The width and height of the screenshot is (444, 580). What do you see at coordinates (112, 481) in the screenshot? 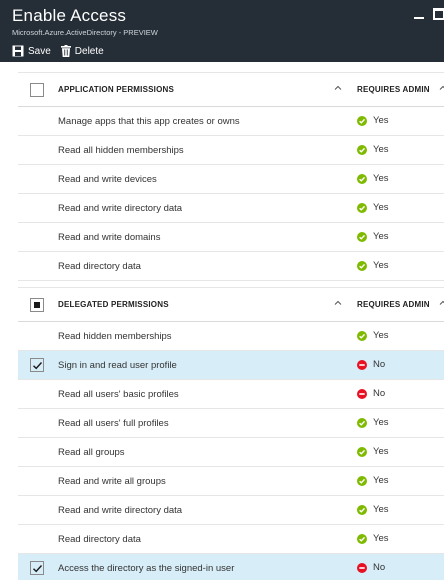
I see `permission-label: Read and write all groups` at bounding box center [112, 481].